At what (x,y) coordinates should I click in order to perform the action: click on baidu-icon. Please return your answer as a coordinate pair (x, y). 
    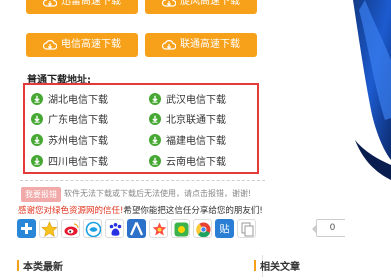
    Looking at the image, I should click on (114, 228).